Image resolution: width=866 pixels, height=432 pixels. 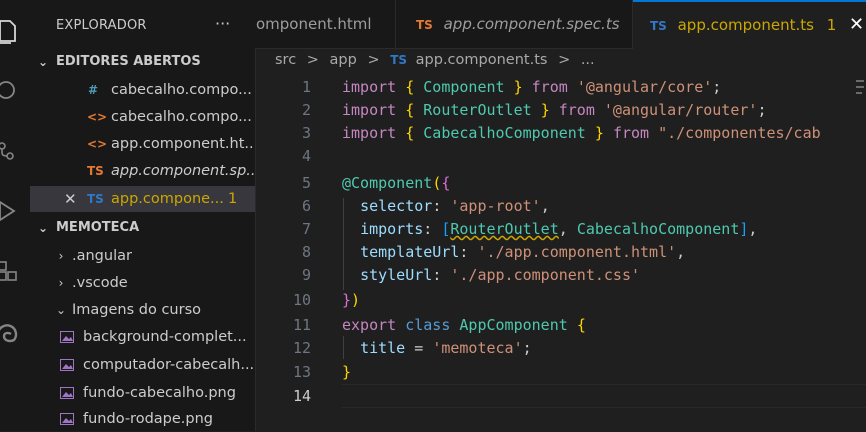 I want to click on project-section: ⌄ MEMOTECA, so click(x=142, y=228).